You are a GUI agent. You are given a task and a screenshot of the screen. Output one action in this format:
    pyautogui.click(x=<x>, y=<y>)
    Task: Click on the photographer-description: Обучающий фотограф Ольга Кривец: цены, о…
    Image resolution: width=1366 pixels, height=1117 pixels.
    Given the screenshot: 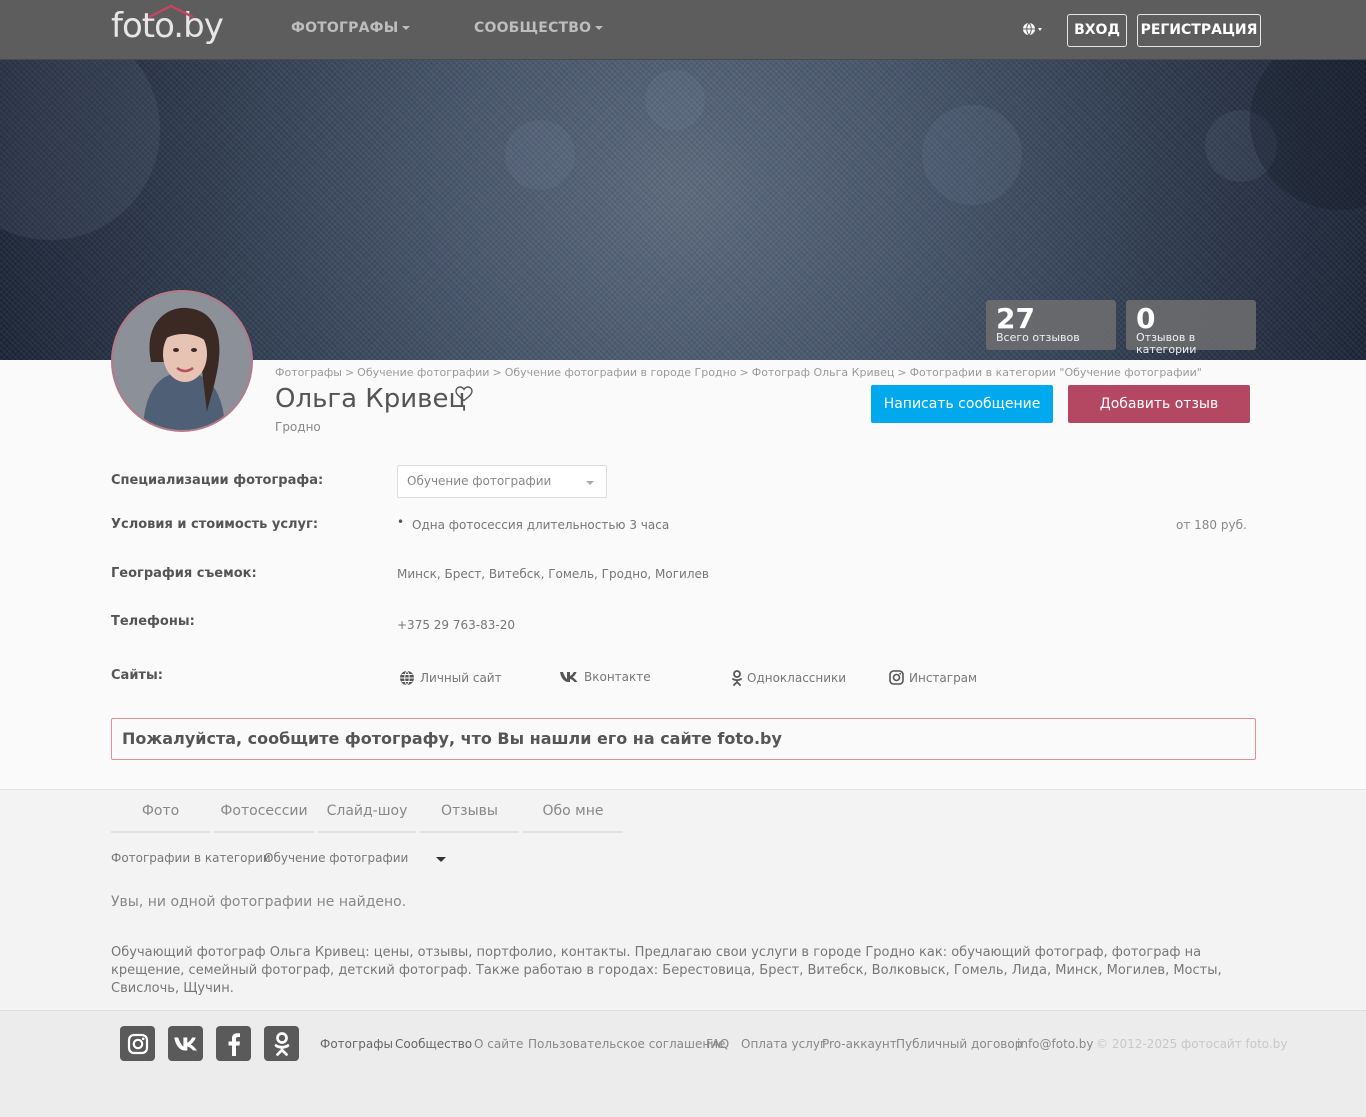 What is the action you would take?
    pyautogui.click(x=666, y=970)
    